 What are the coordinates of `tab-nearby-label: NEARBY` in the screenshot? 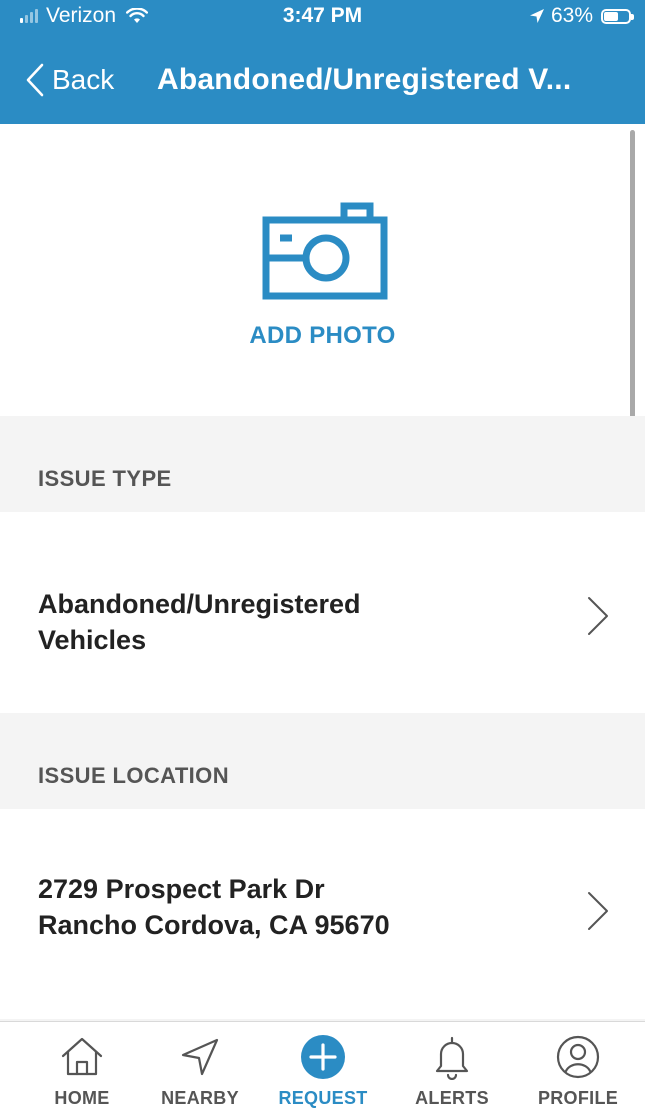 It's located at (200, 1098).